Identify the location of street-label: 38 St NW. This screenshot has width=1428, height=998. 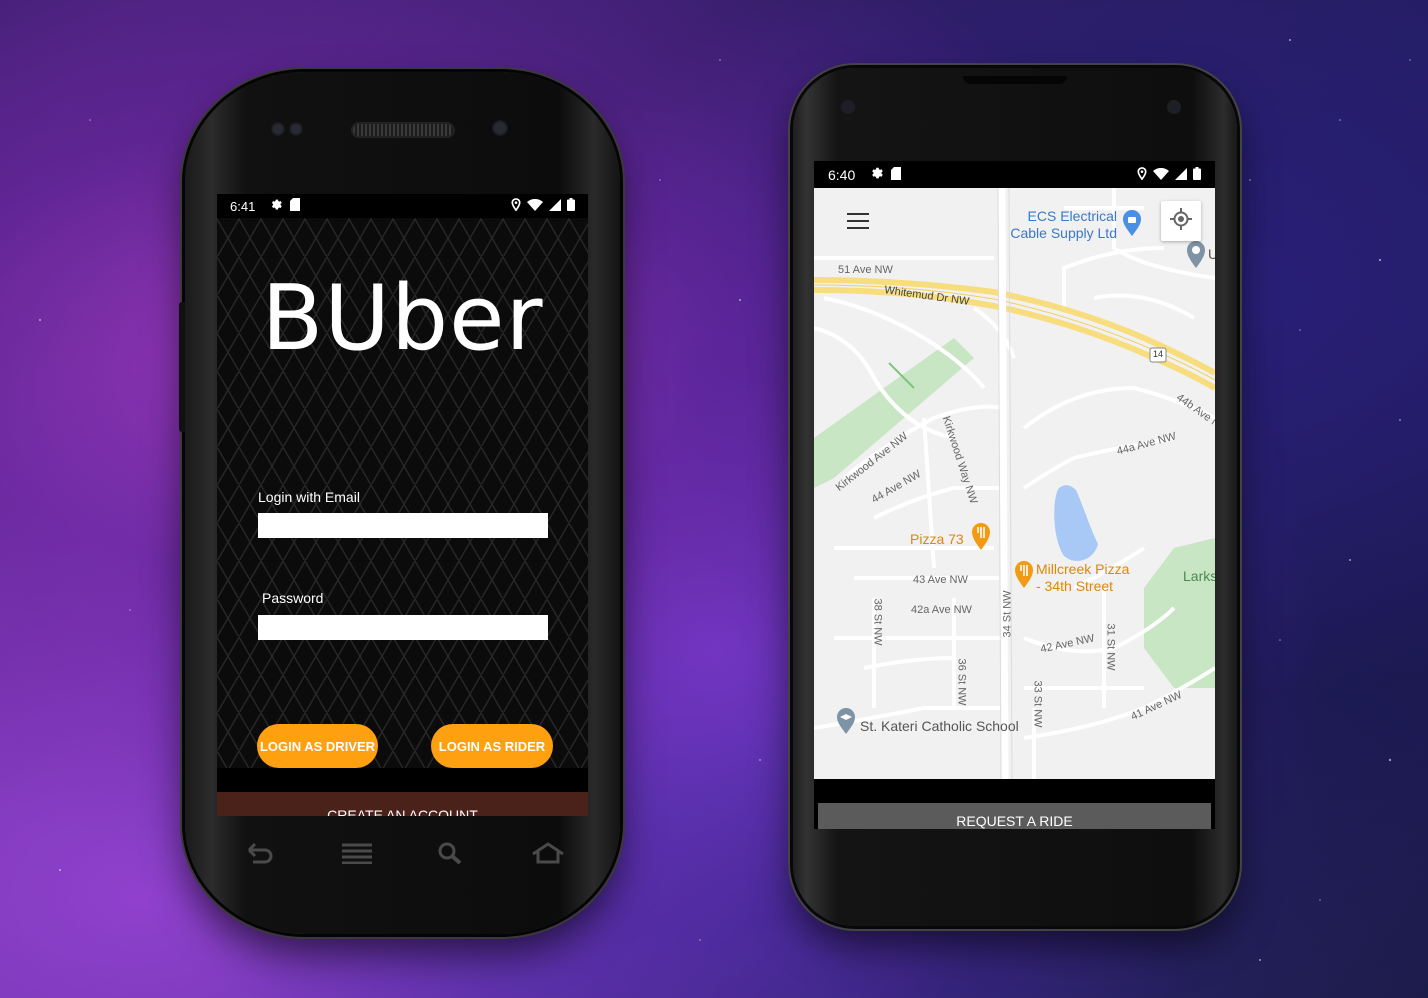
(877, 622).